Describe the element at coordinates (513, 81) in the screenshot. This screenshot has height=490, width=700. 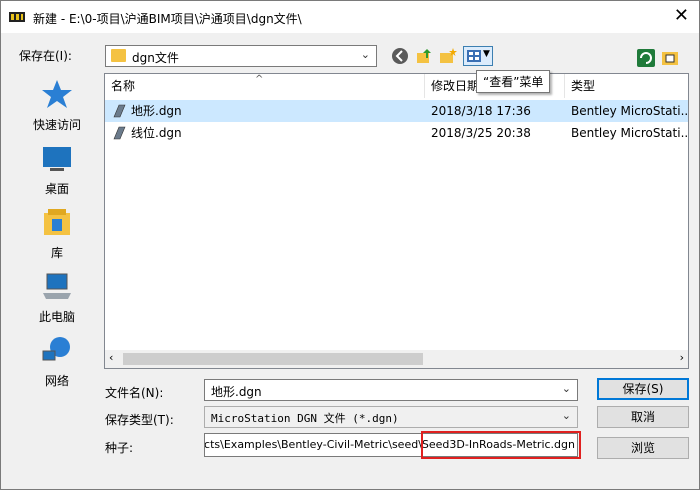
I see `views-tooltip: “查看”菜单` at that location.